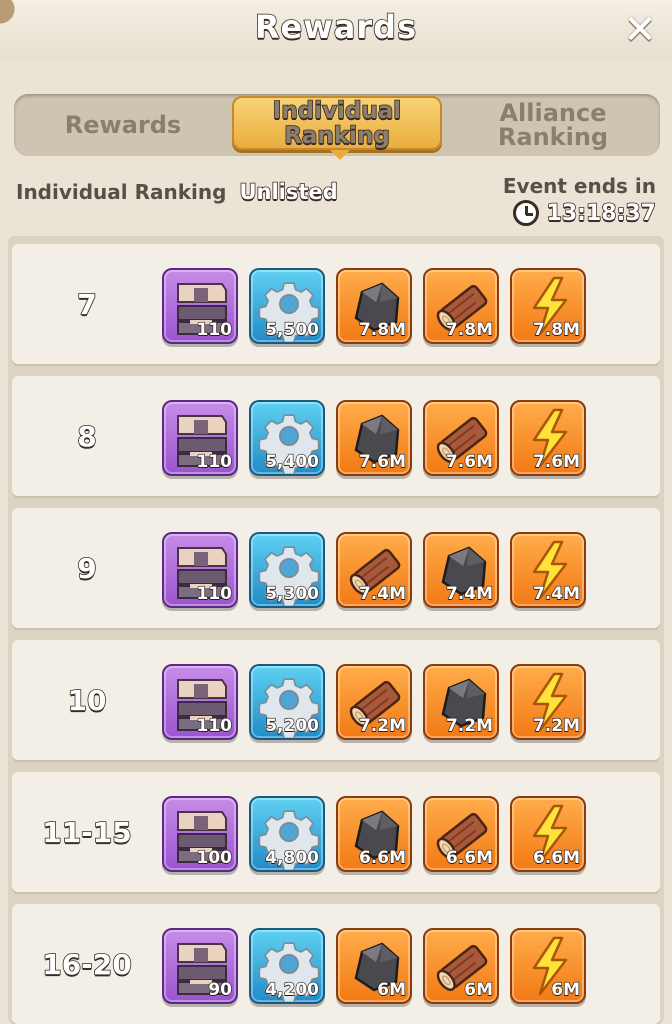 Image resolution: width=672 pixels, height=1024 pixels. What do you see at coordinates (336, 27) in the screenshot?
I see `page-title: Rewards` at bounding box center [336, 27].